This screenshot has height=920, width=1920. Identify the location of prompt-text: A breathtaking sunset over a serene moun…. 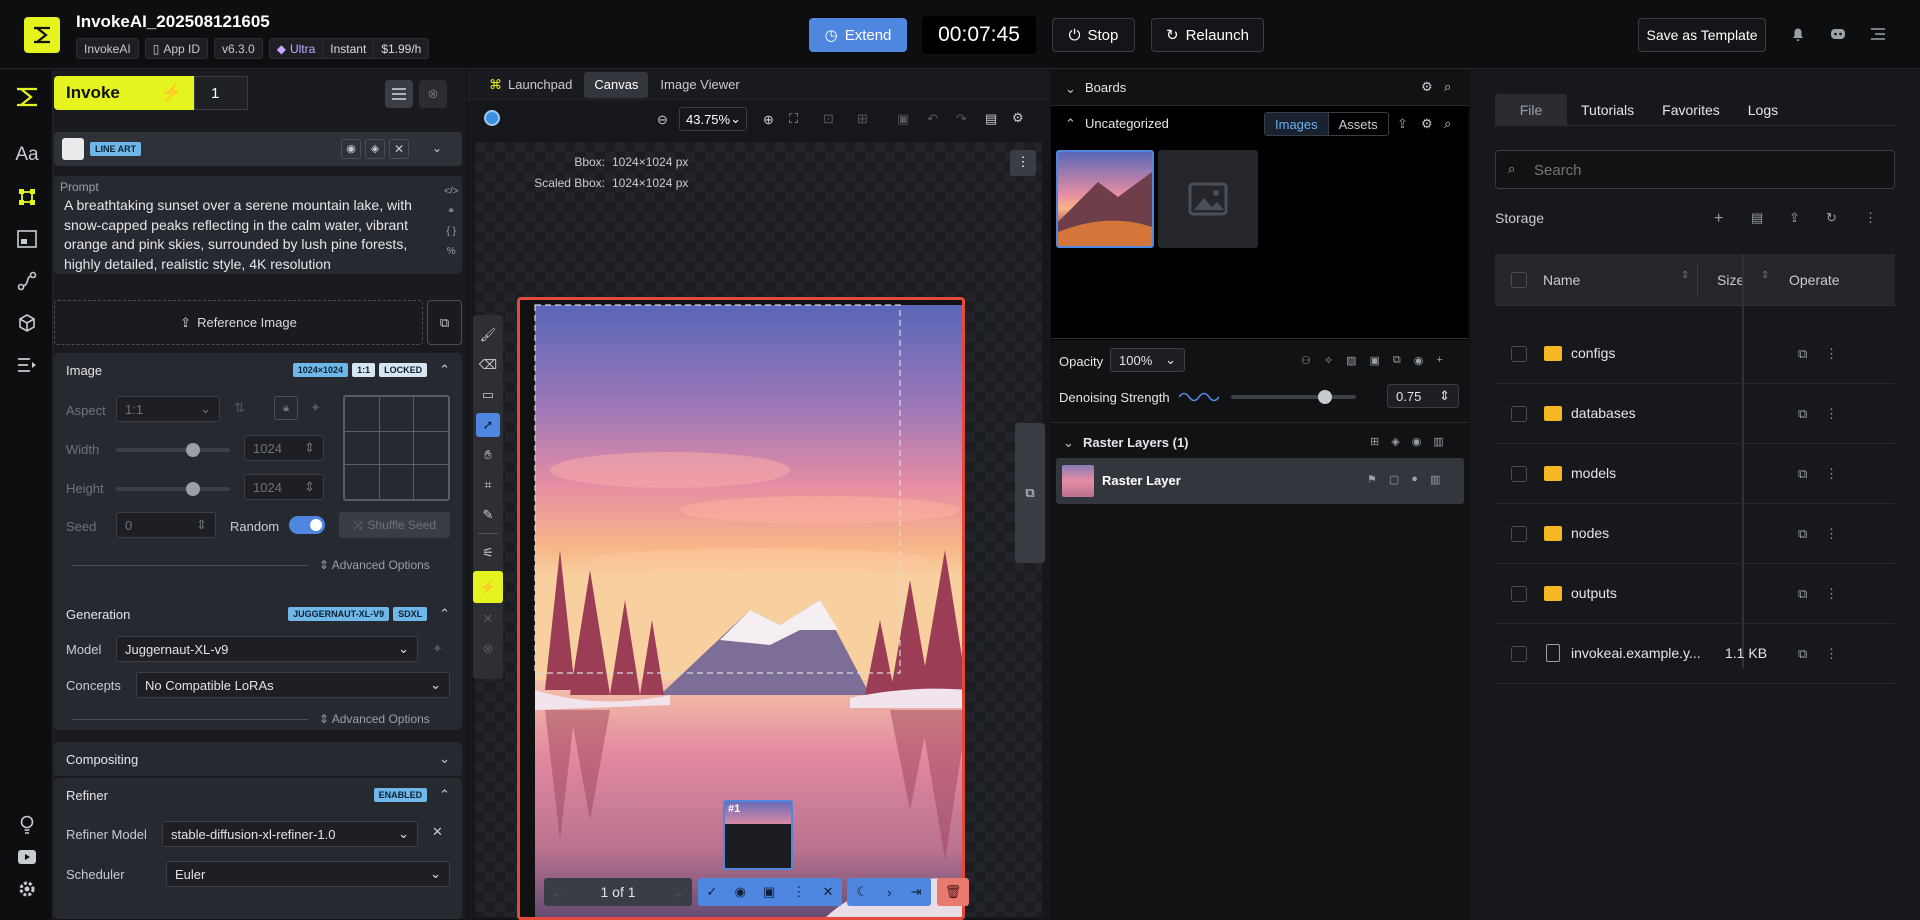
(250, 235).